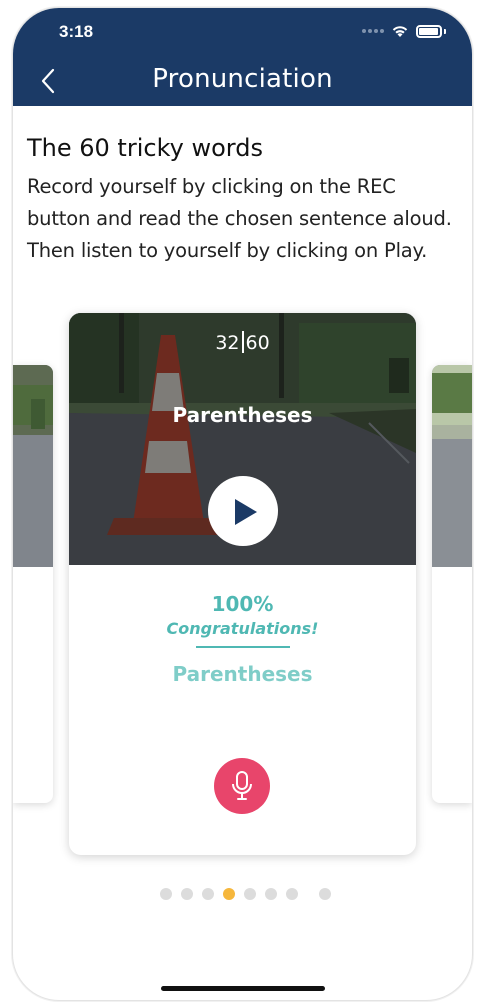 The width and height of the screenshot is (480, 1008). What do you see at coordinates (257, 343) in the screenshot?
I see `counter-total: 60` at bounding box center [257, 343].